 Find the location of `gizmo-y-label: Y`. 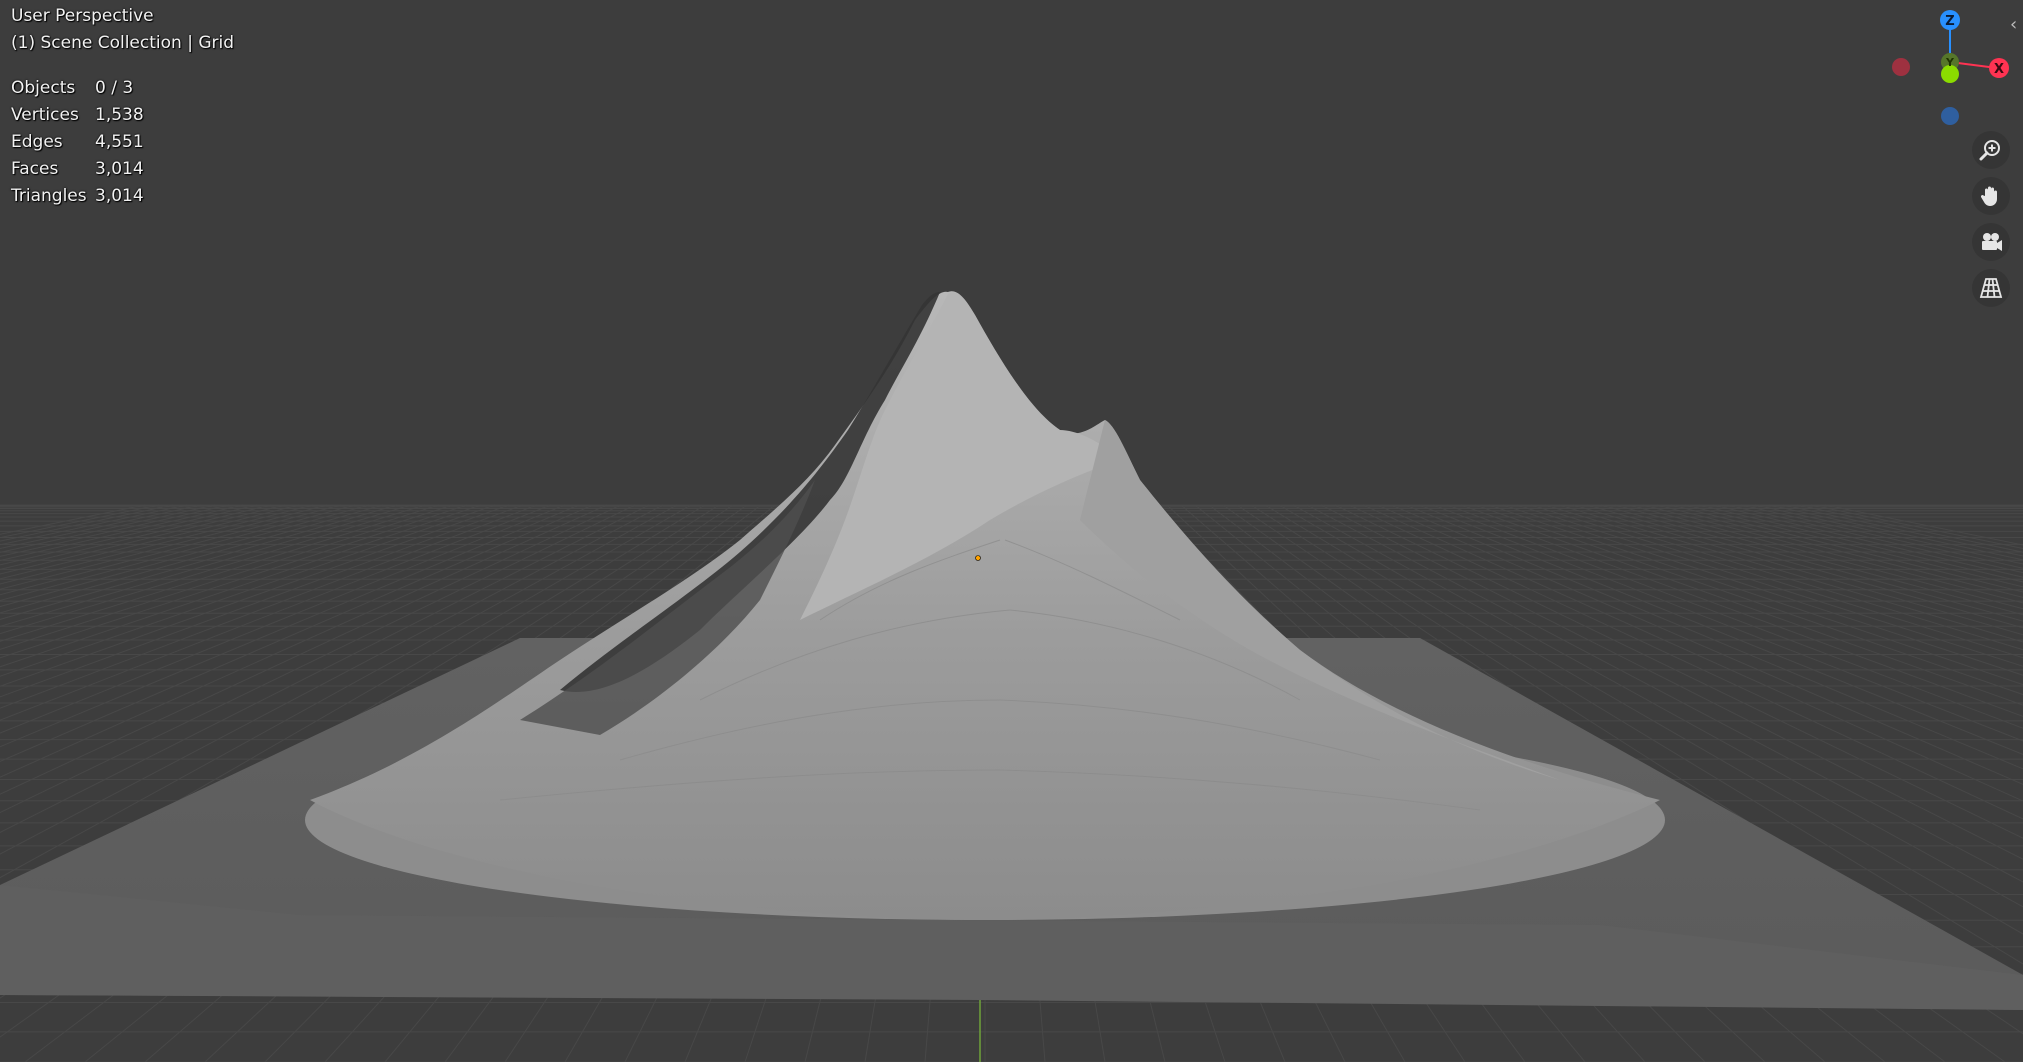

gizmo-y-label: Y is located at coordinates (1950, 62).